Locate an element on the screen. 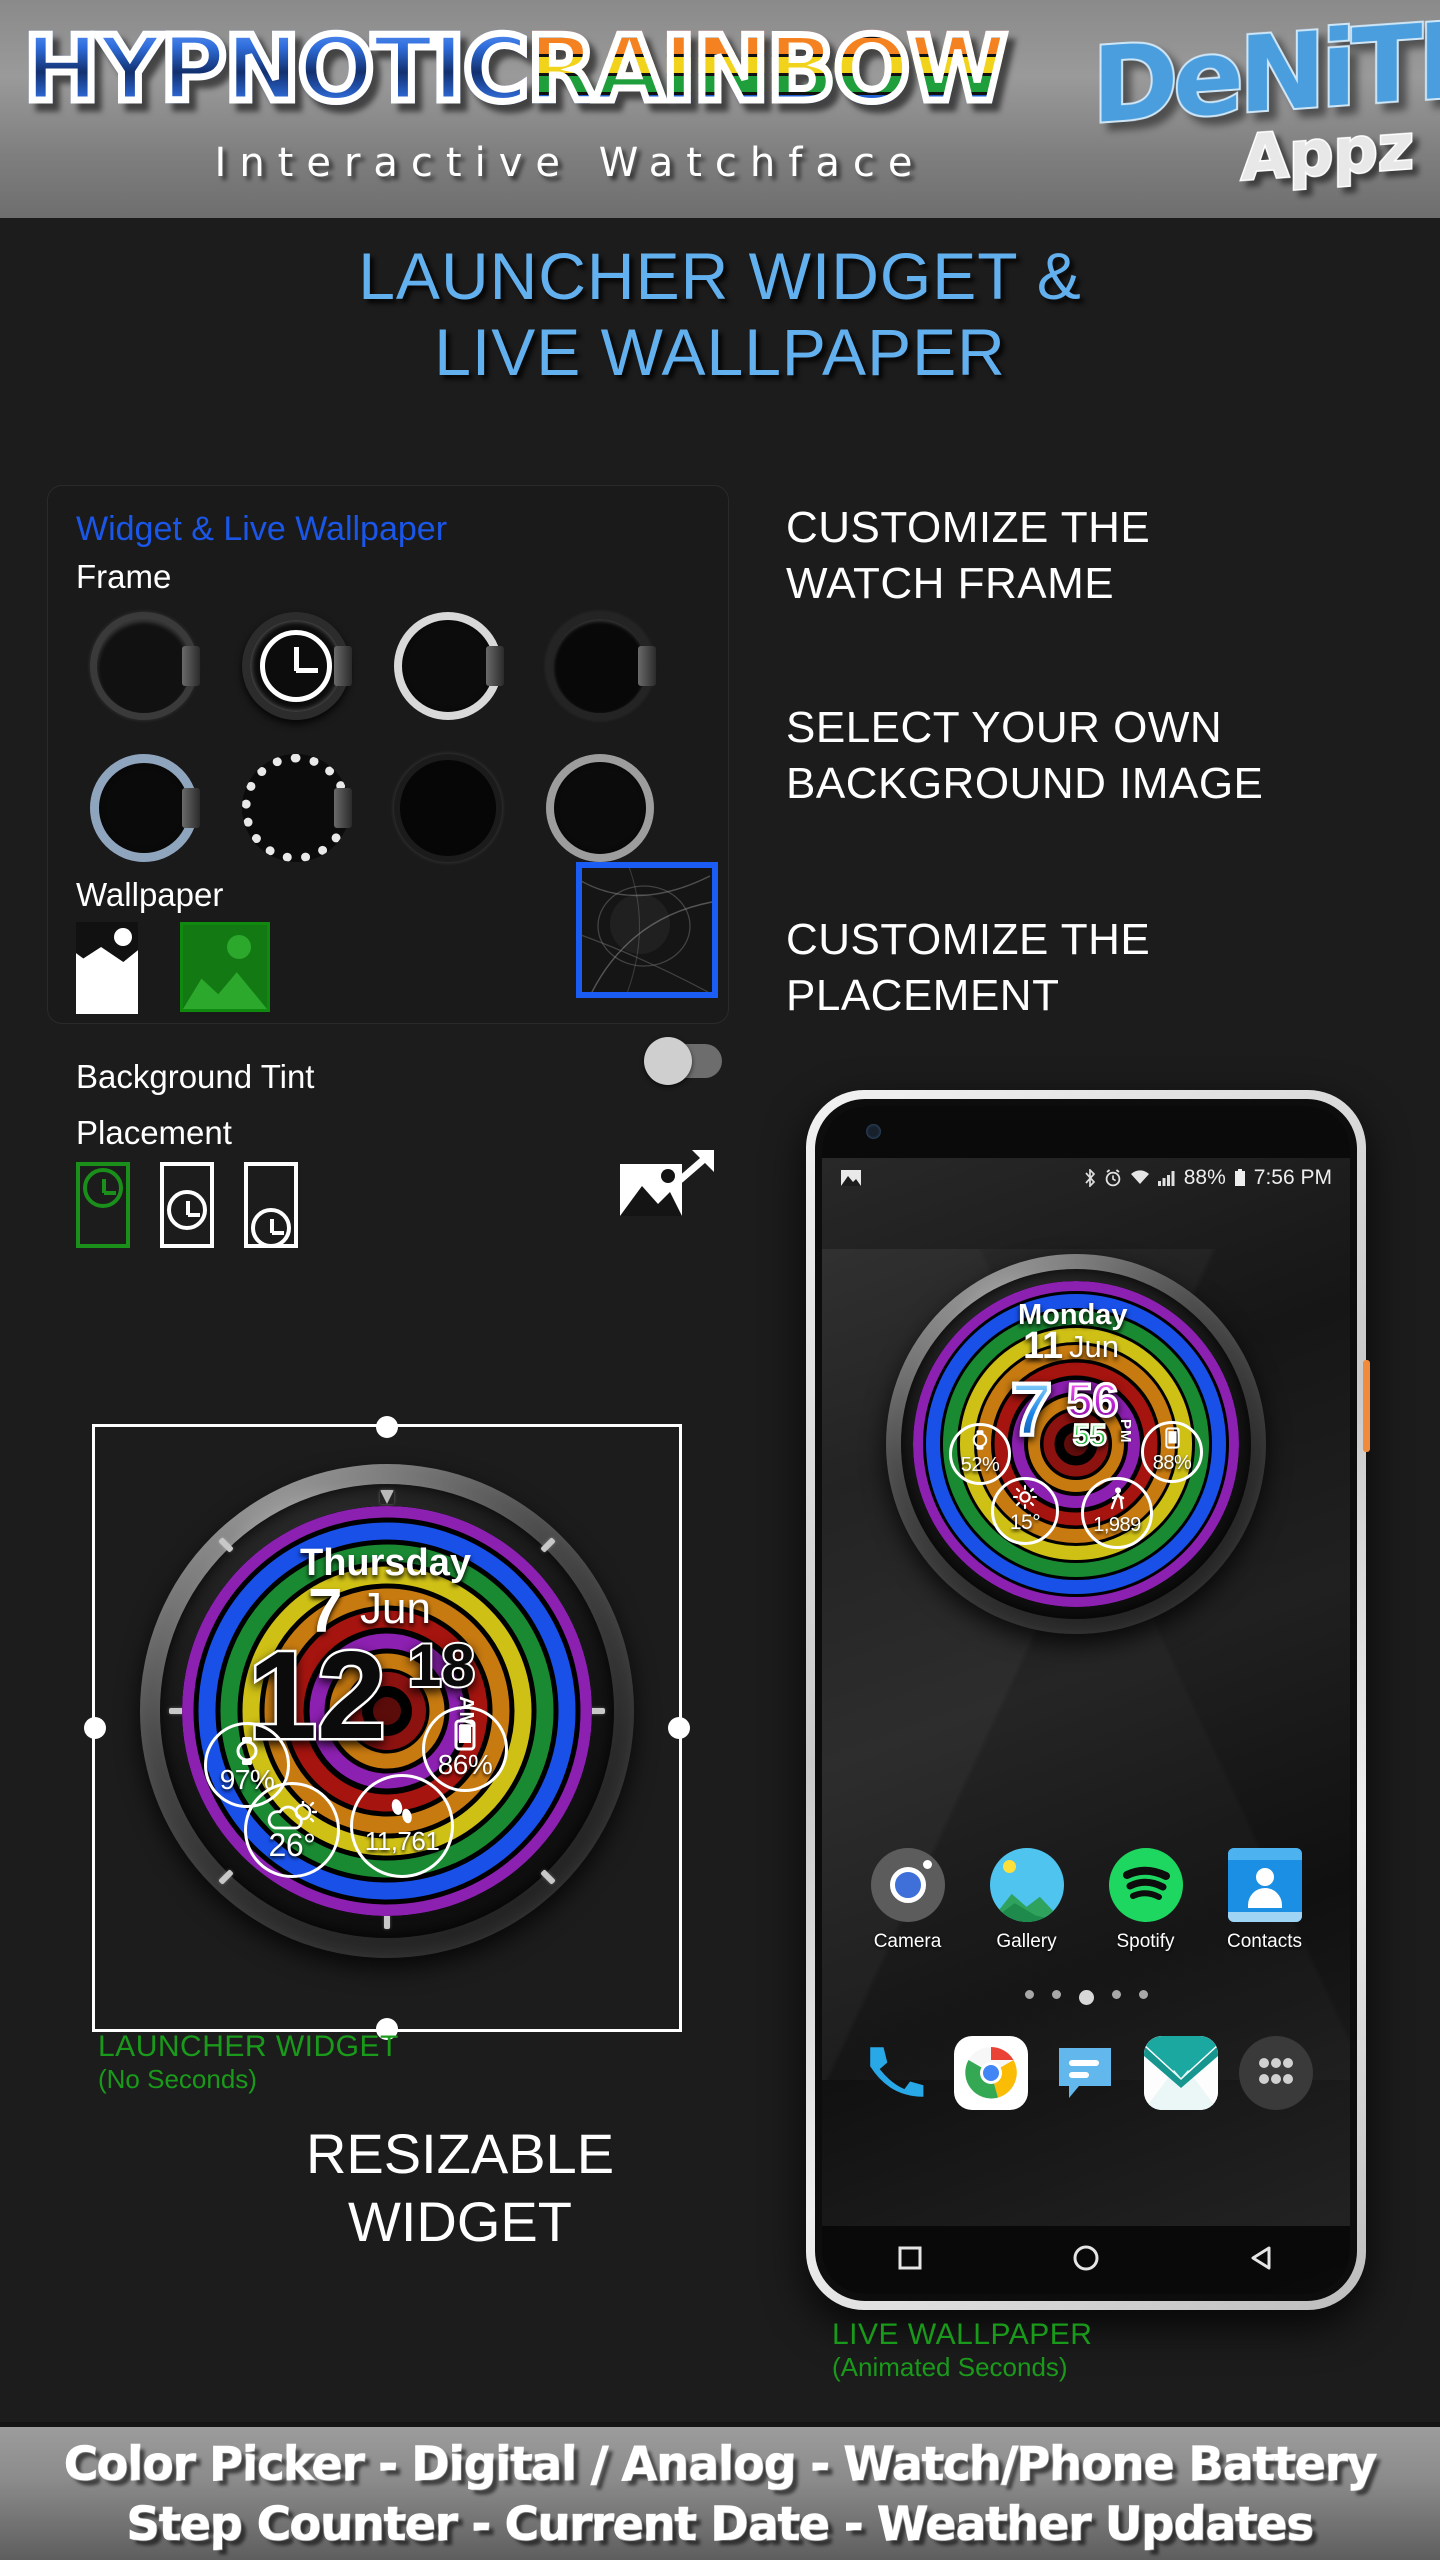 The image size is (1440, 2560). developer-logo: DeNiTE! Appz is located at coordinates (1265, 102).